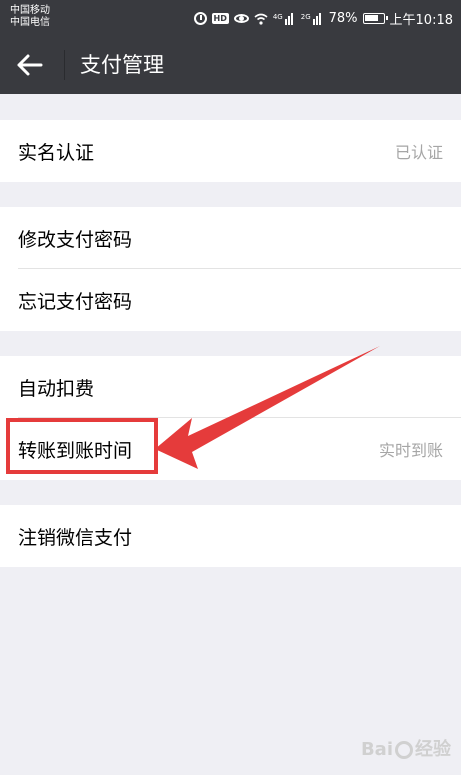 The height and width of the screenshot is (775, 461). I want to click on watermark-brand-suffix: 经验, so click(433, 749).